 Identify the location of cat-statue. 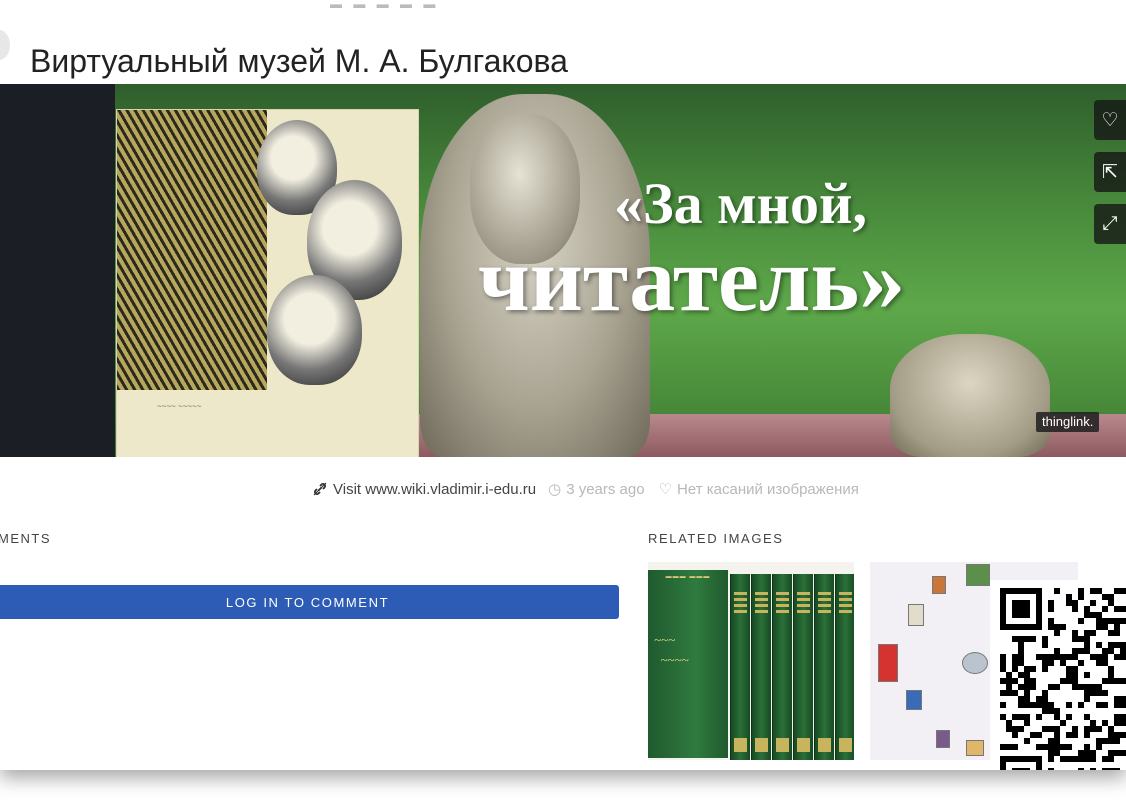
(970, 395).